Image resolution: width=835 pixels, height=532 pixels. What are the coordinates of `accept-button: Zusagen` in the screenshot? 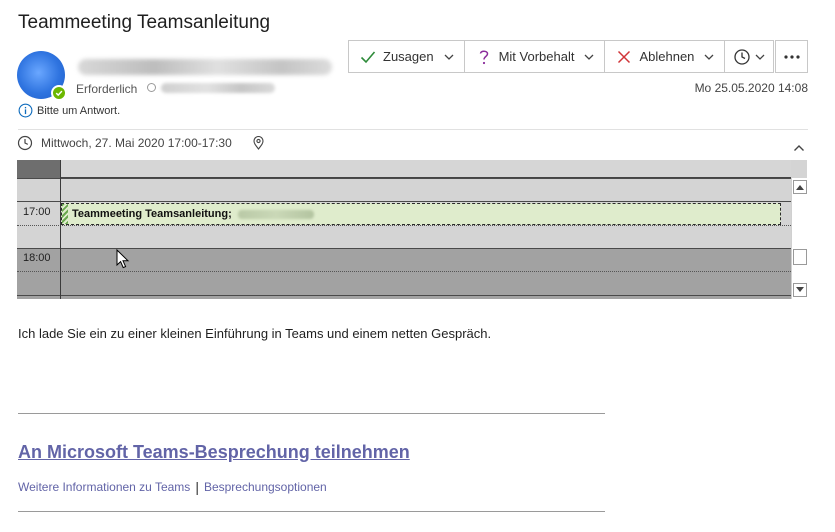 It's located at (407, 56).